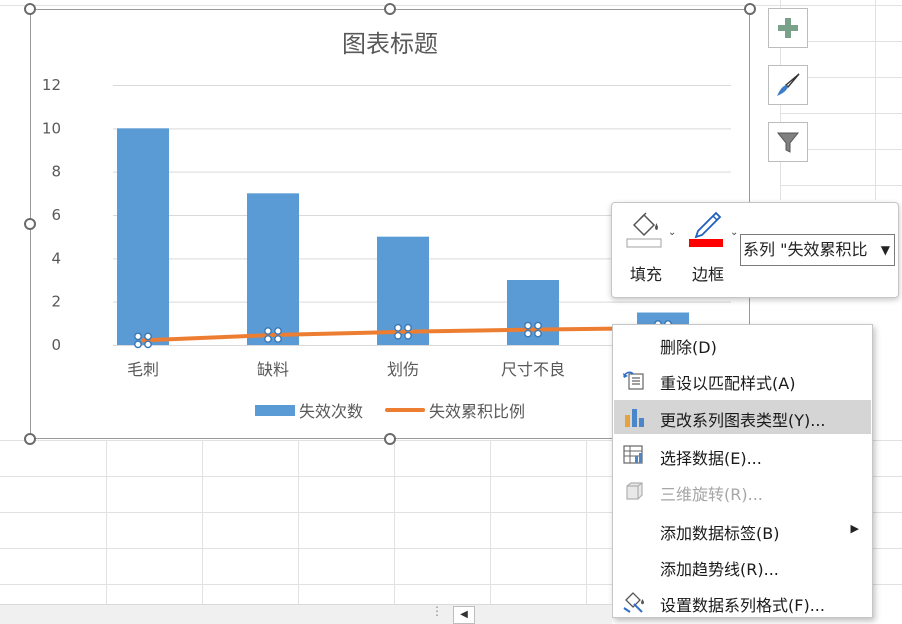  Describe the element at coordinates (633, 380) in the screenshot. I see `reset-style-icon` at that location.